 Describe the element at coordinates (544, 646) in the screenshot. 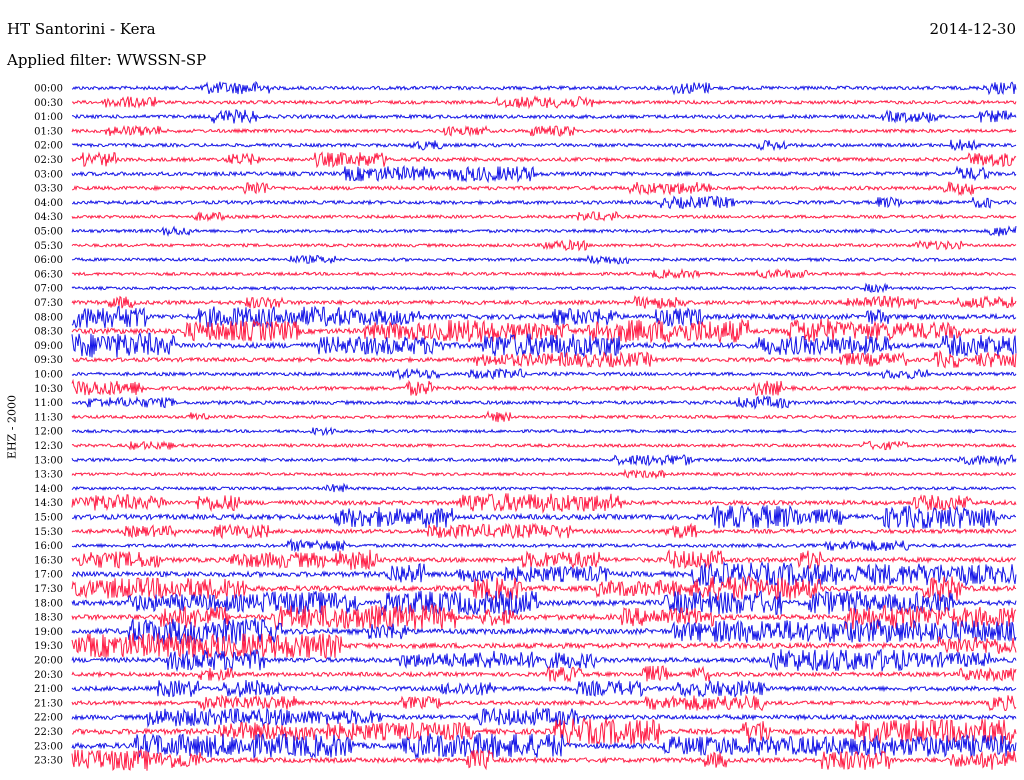

I see `trace-row-1930` at that location.